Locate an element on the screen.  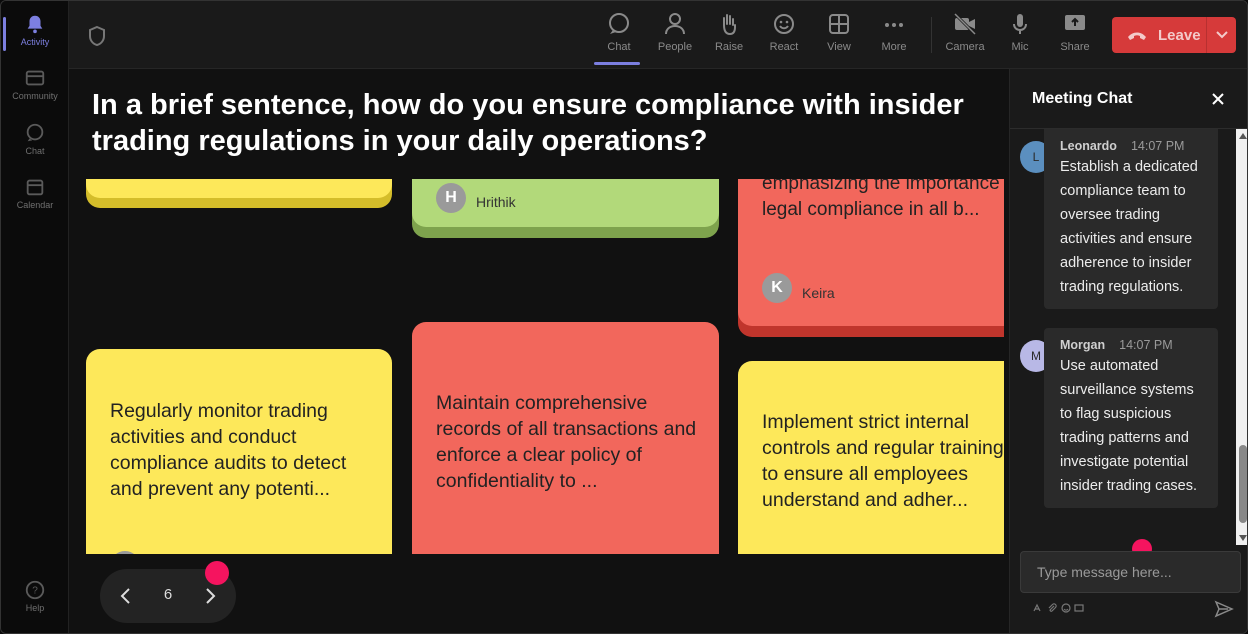
community-icon is located at coordinates (35, 78).